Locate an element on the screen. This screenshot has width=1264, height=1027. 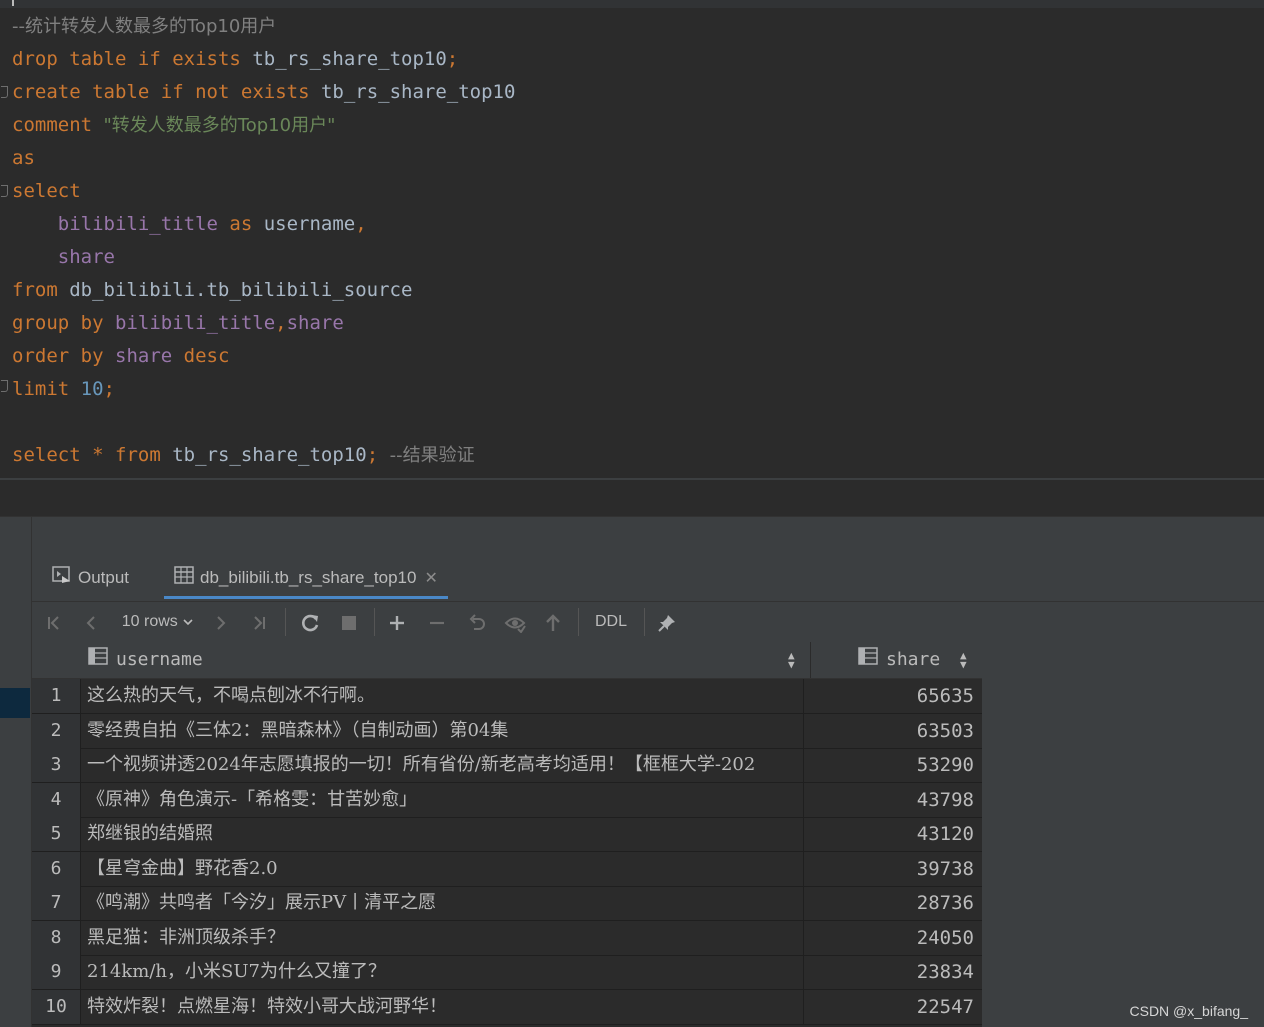
row-number: 1 is located at coordinates (56, 696).